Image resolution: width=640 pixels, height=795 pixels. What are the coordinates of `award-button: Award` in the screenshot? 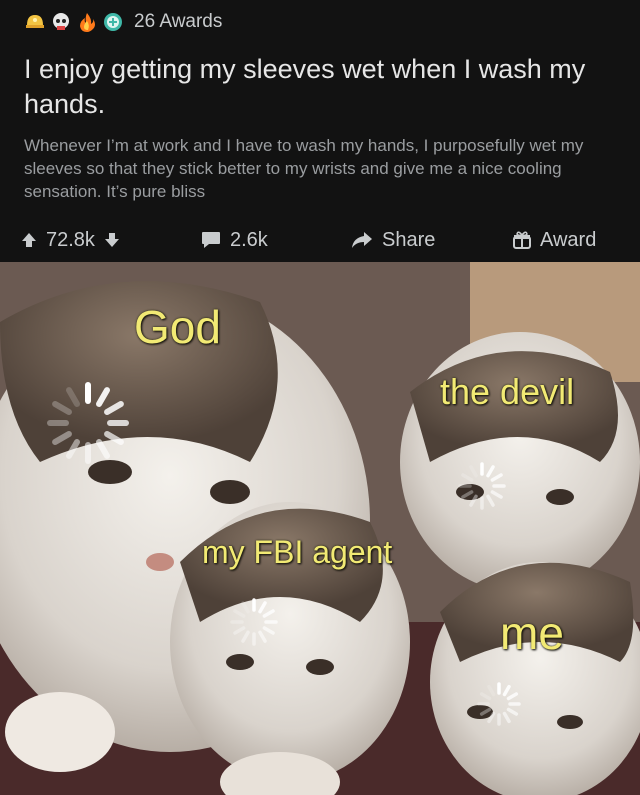 It's located at (554, 240).